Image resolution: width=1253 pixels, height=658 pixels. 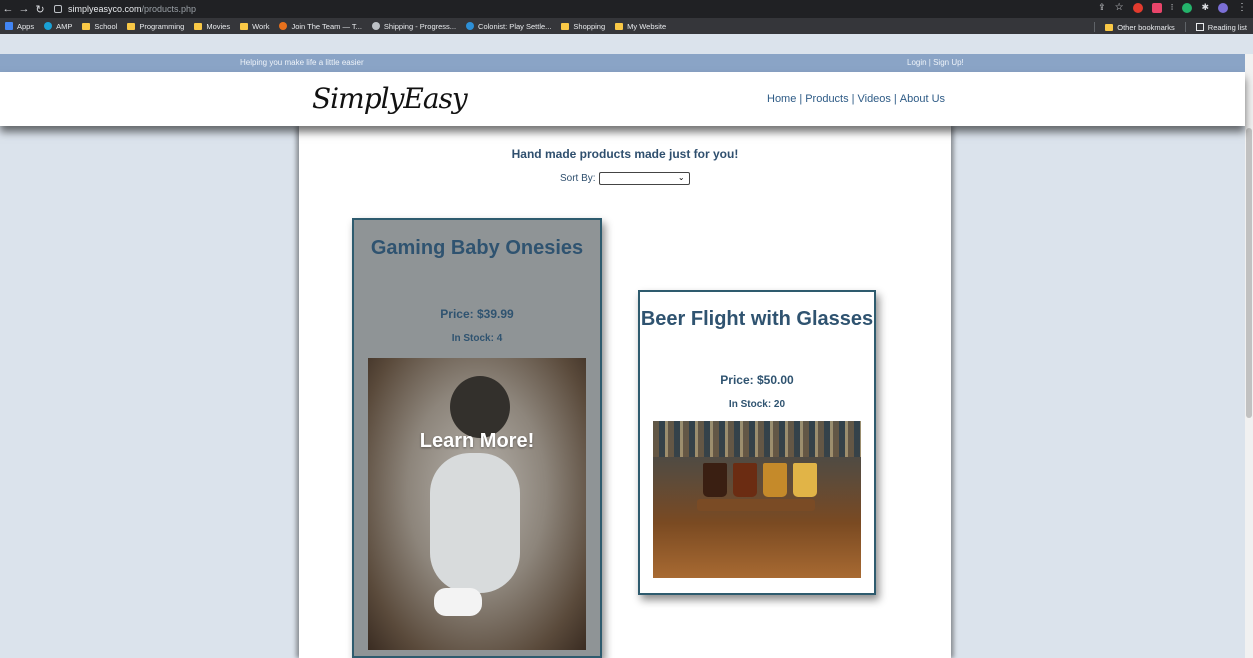 What do you see at coordinates (826, 99) in the screenshot?
I see `nav-products: Products` at bounding box center [826, 99].